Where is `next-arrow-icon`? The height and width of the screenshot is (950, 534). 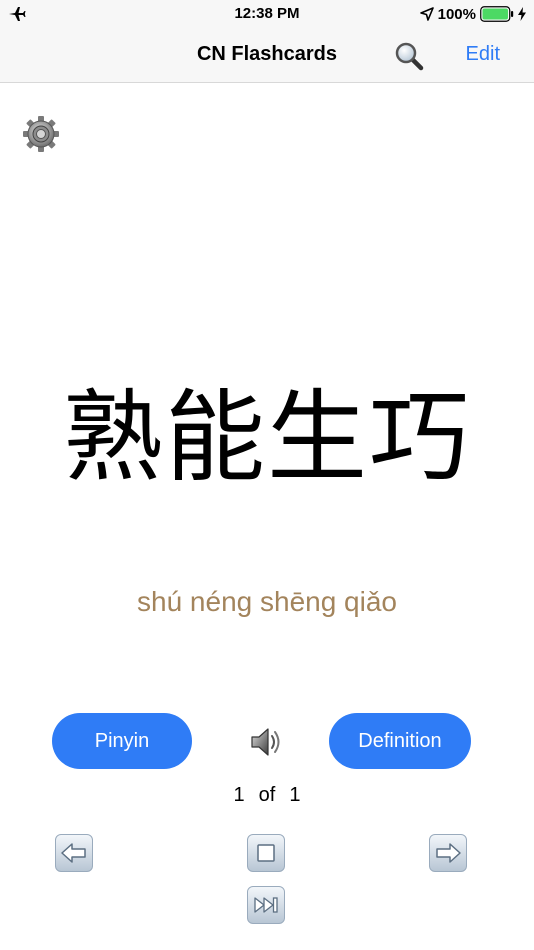
next-arrow-icon is located at coordinates (448, 853).